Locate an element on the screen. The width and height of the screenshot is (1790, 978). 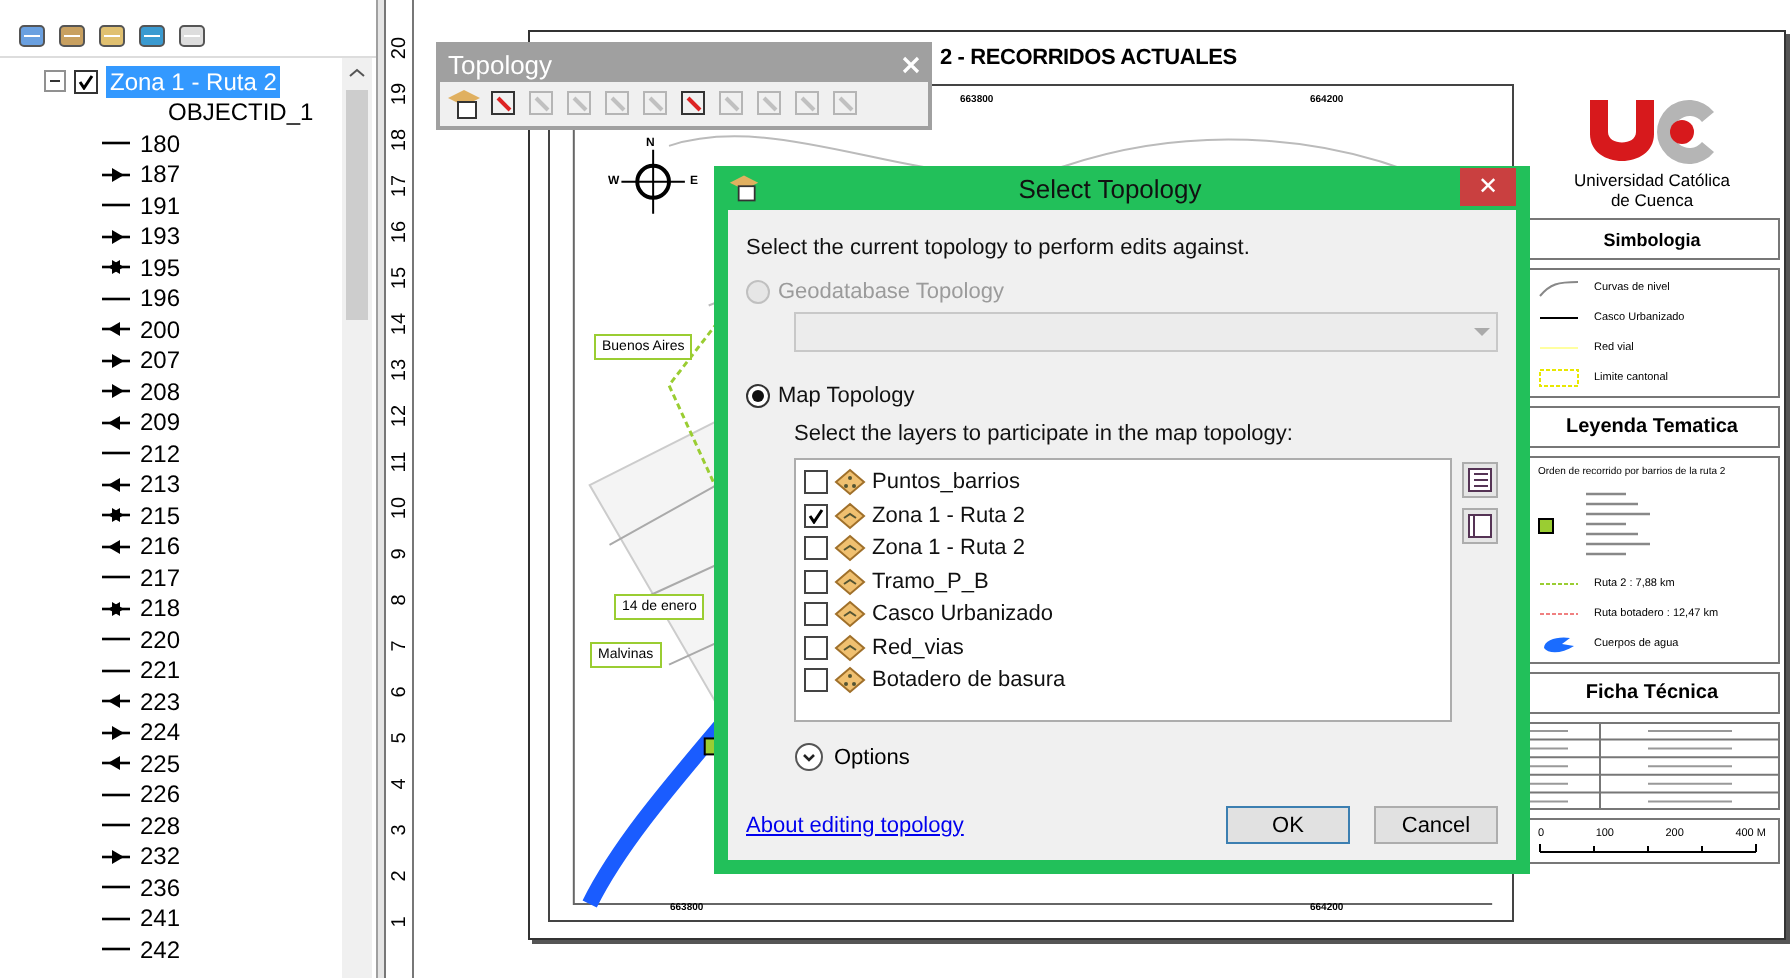
ruler-number: 14 is located at coordinates (401, 324).